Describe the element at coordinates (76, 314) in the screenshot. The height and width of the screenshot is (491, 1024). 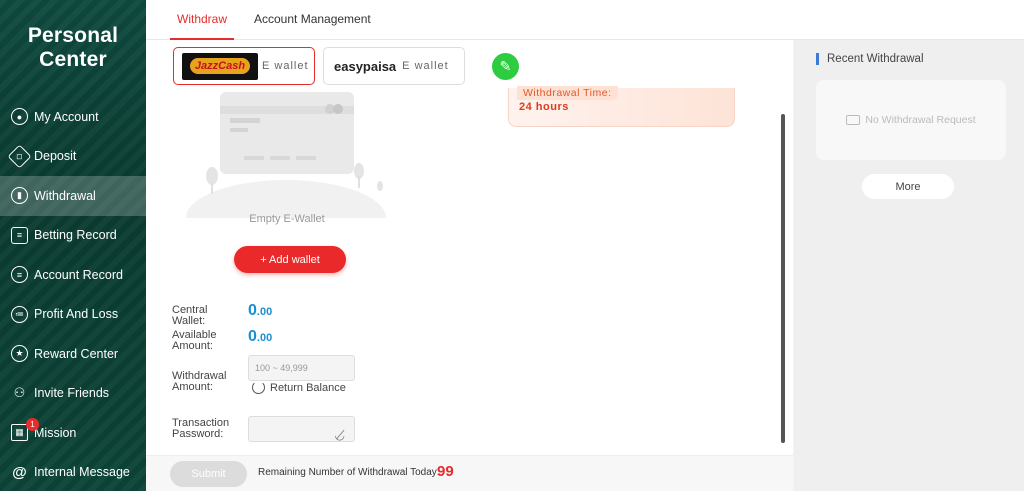
I see `sidebar-item-label: Profit And Loss` at that location.